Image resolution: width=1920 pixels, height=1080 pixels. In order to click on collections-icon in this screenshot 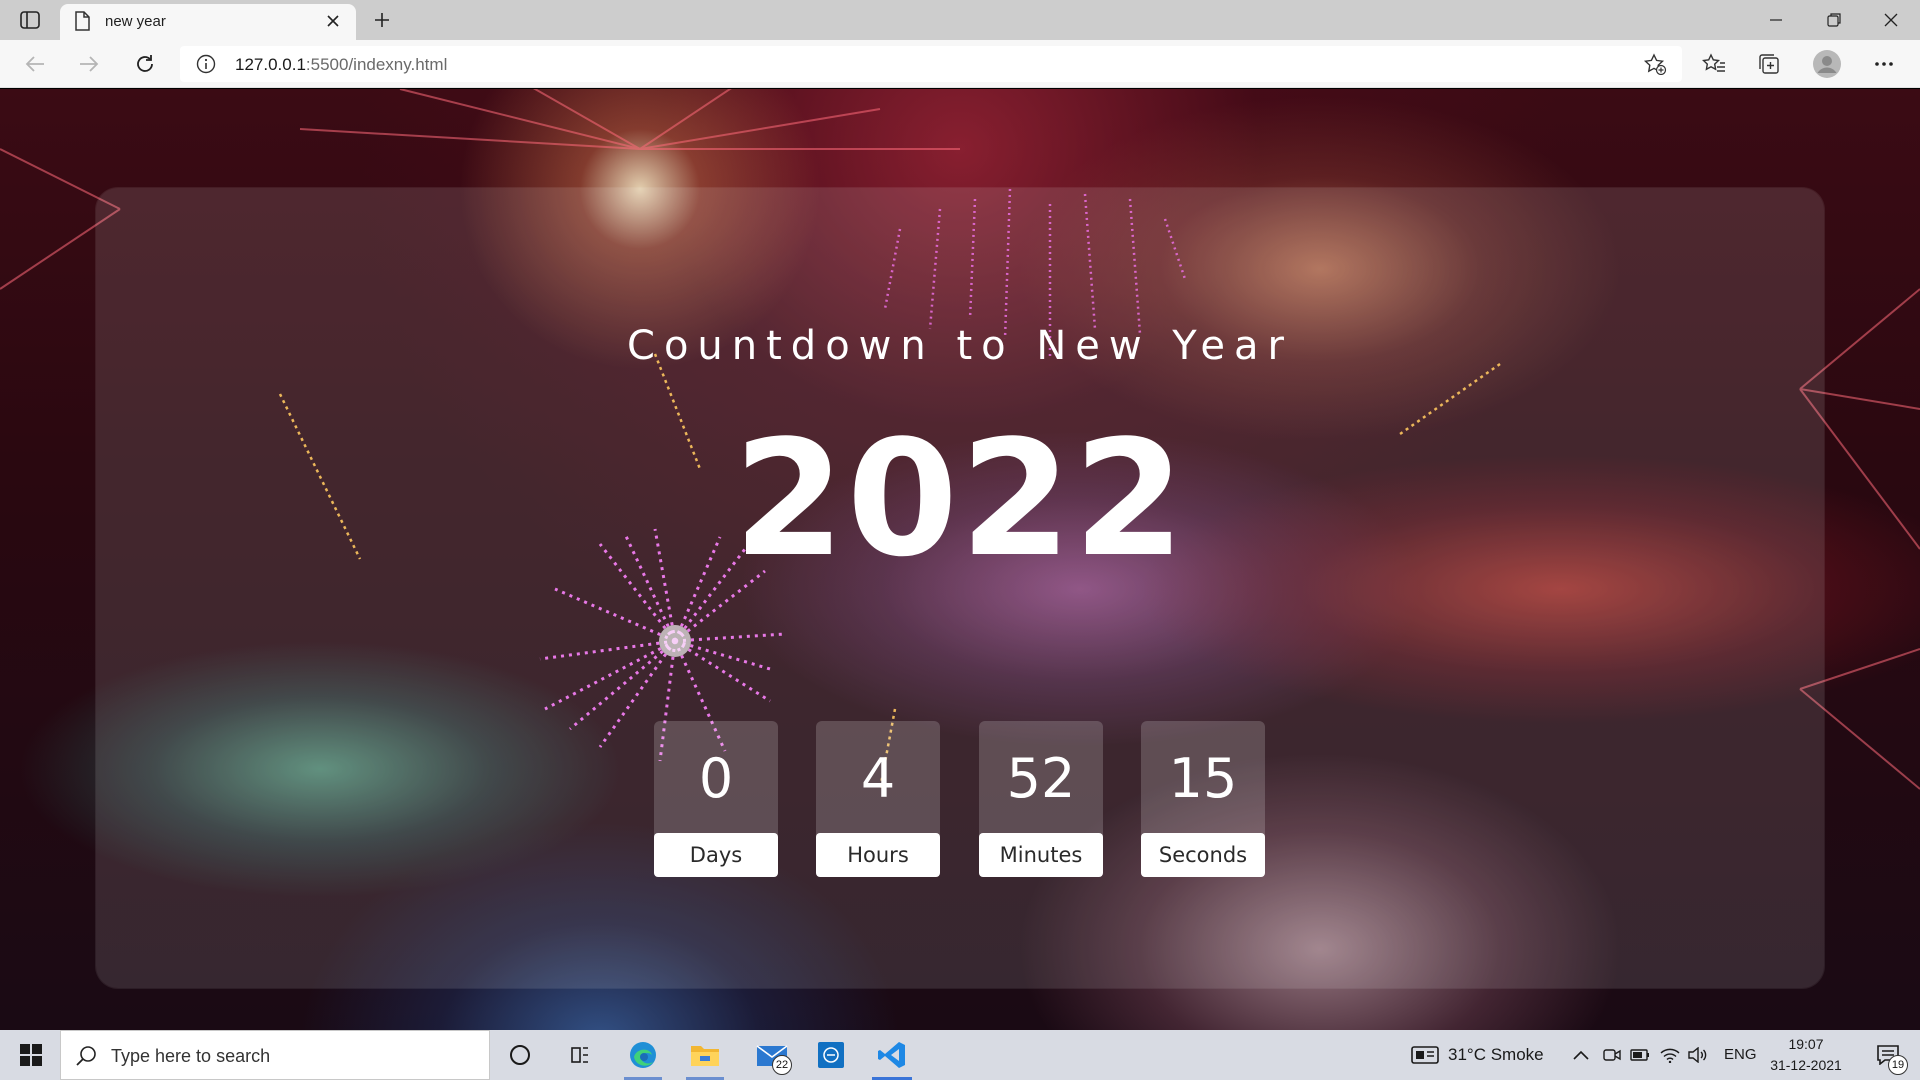, I will do `click(1769, 64)`.